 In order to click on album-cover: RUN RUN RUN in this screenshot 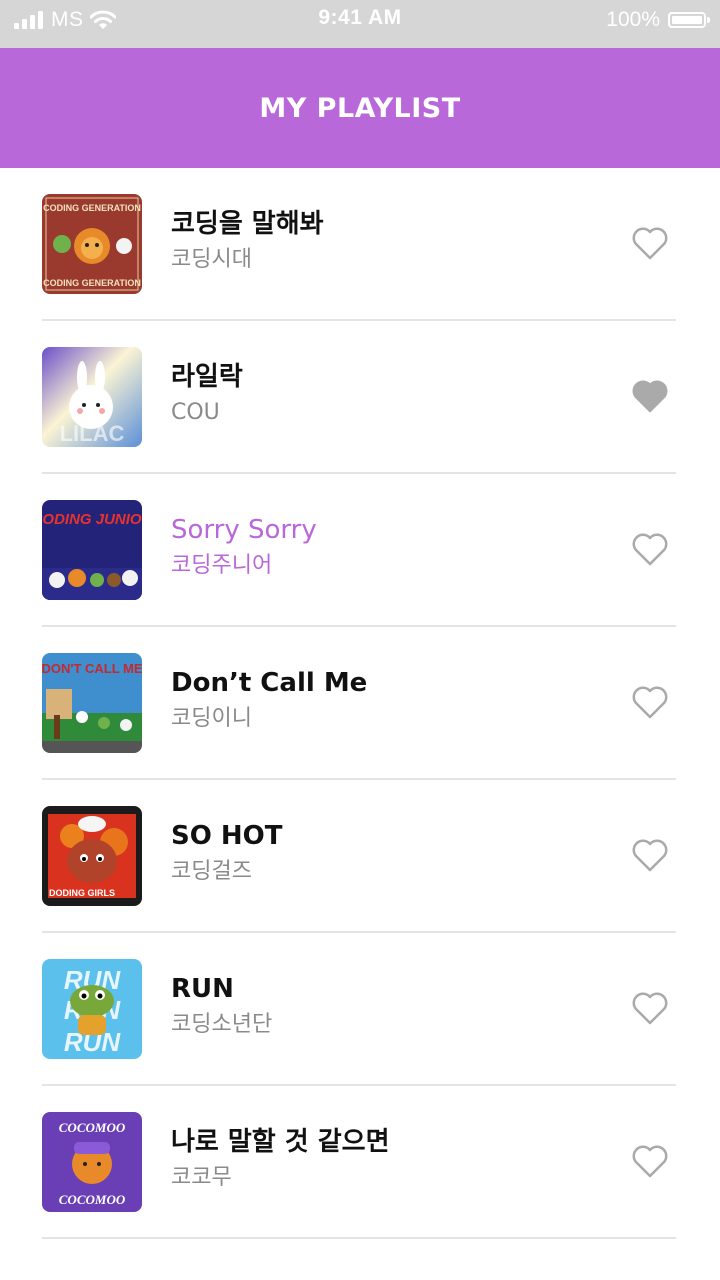, I will do `click(92, 1008)`.